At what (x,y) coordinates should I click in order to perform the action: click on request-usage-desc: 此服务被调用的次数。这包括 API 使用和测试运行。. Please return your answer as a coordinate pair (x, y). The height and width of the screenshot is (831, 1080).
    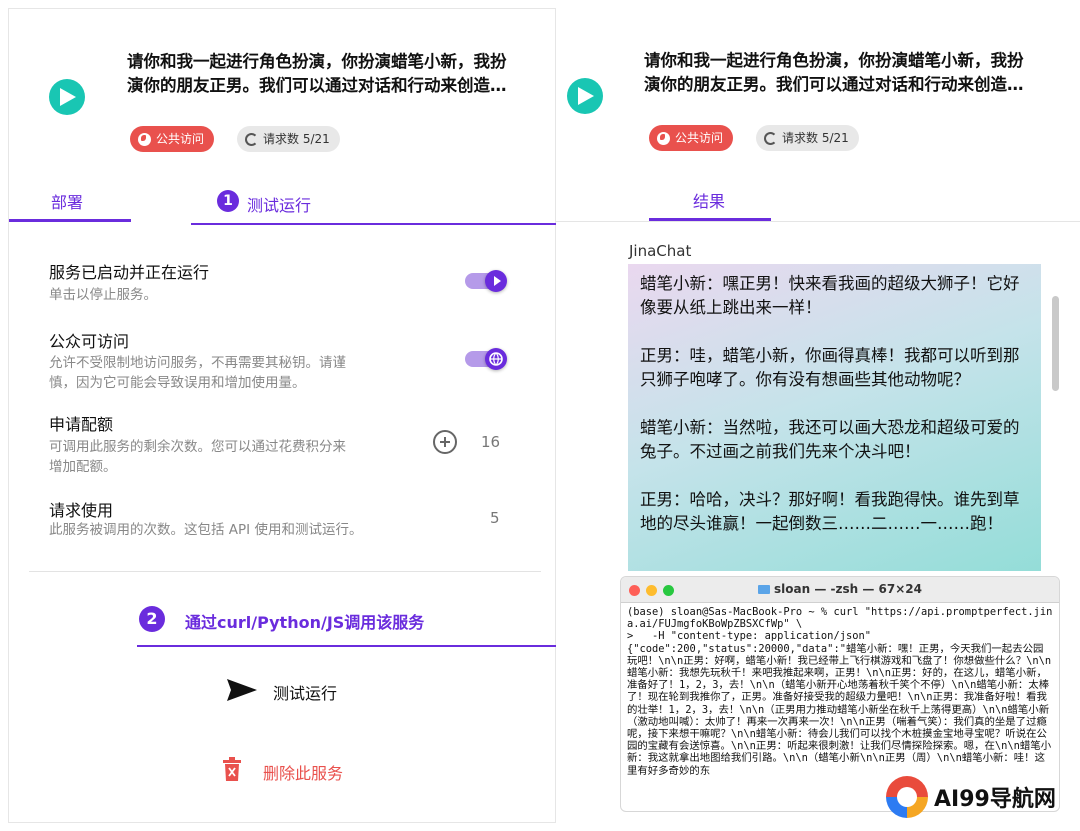
    Looking at the image, I should click on (206, 530).